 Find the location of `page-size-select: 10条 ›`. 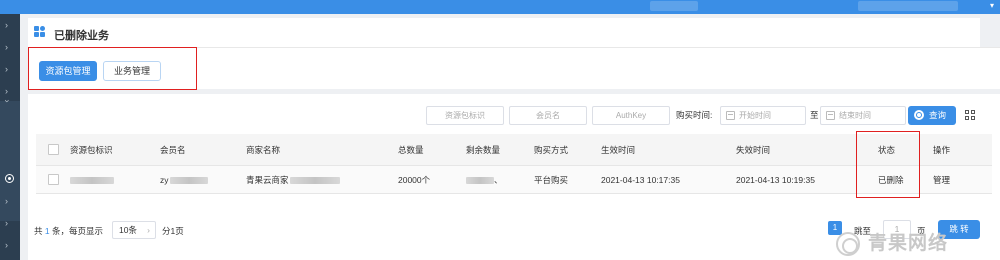

page-size-select: 10条 › is located at coordinates (134, 230).